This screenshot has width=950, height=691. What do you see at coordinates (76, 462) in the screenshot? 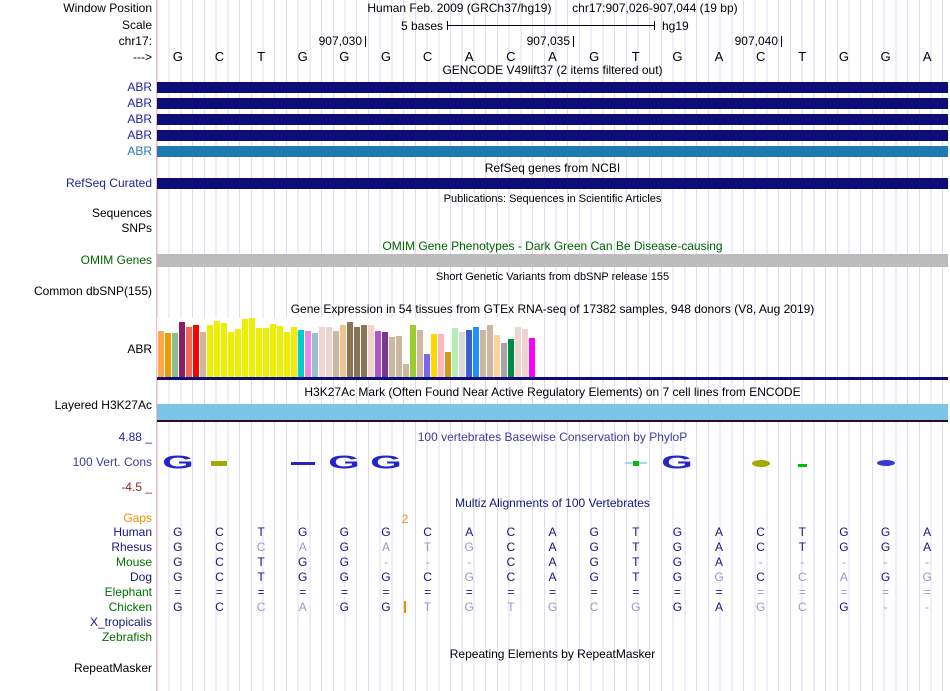
I see `conservation-track-label: 100 Vert. Cons` at bounding box center [76, 462].